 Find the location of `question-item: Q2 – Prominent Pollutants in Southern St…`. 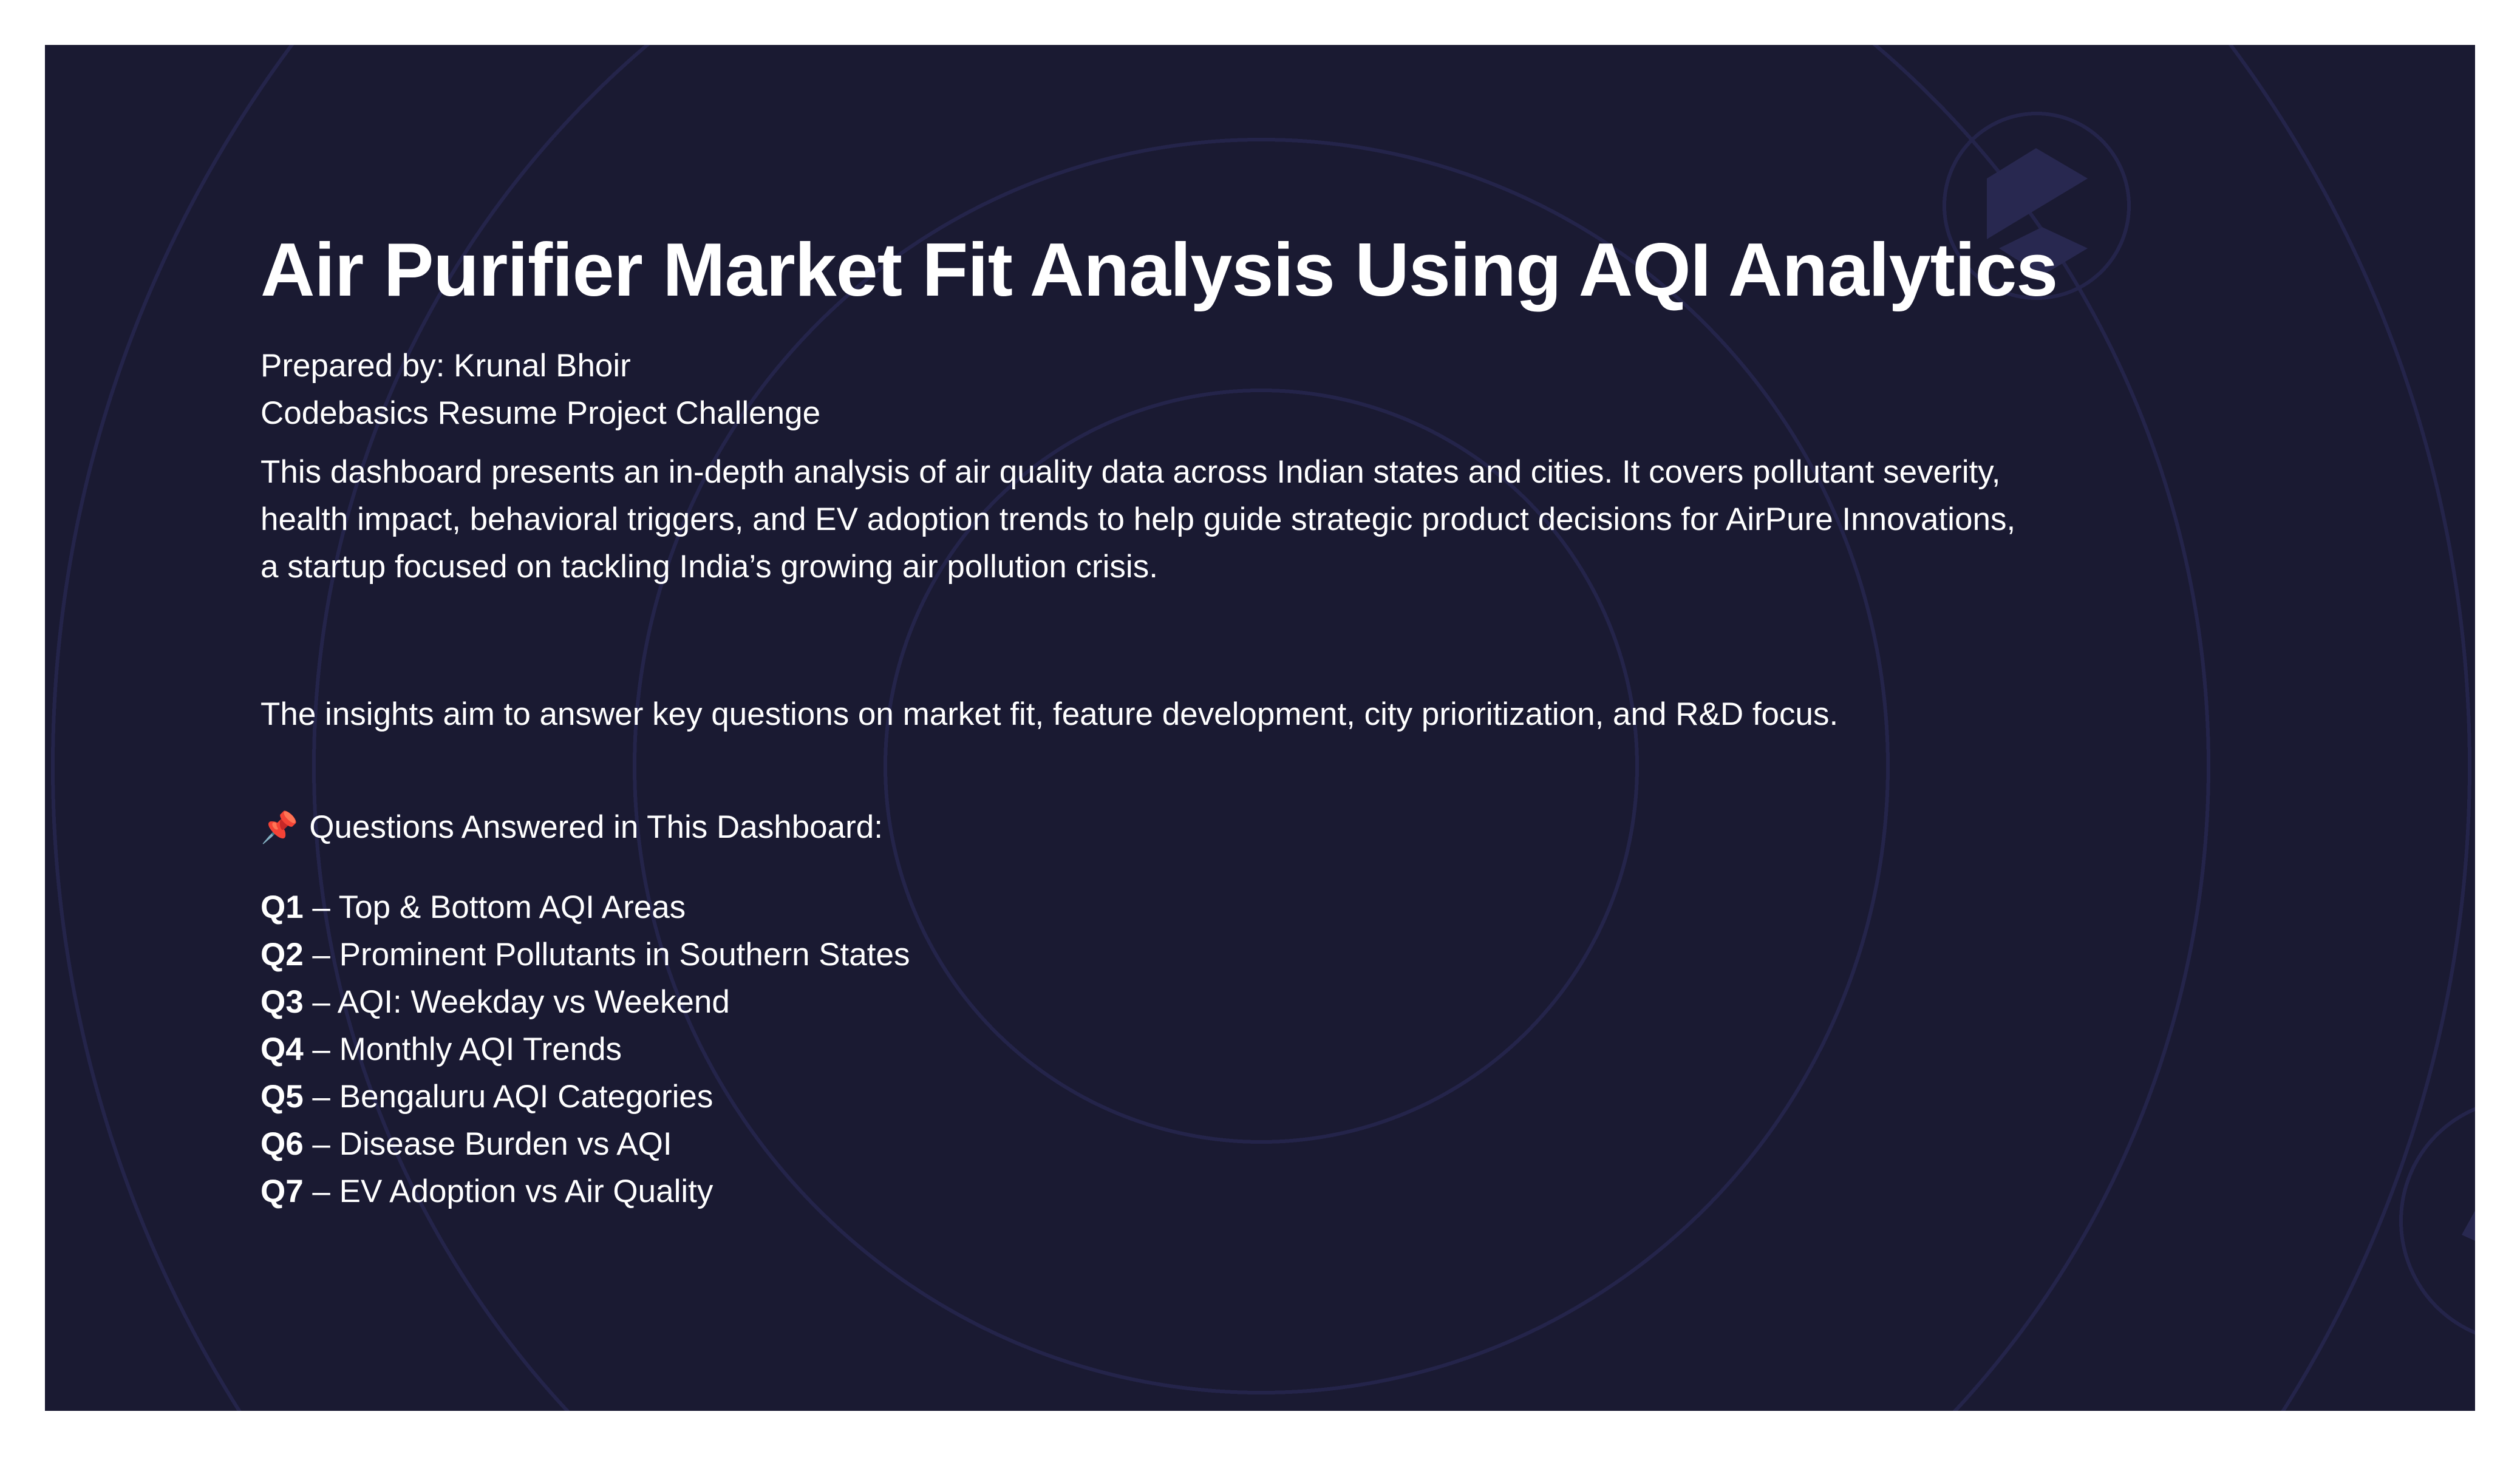

question-item: Q2 – Prominent Pollutants in Southern St… is located at coordinates (585, 955).